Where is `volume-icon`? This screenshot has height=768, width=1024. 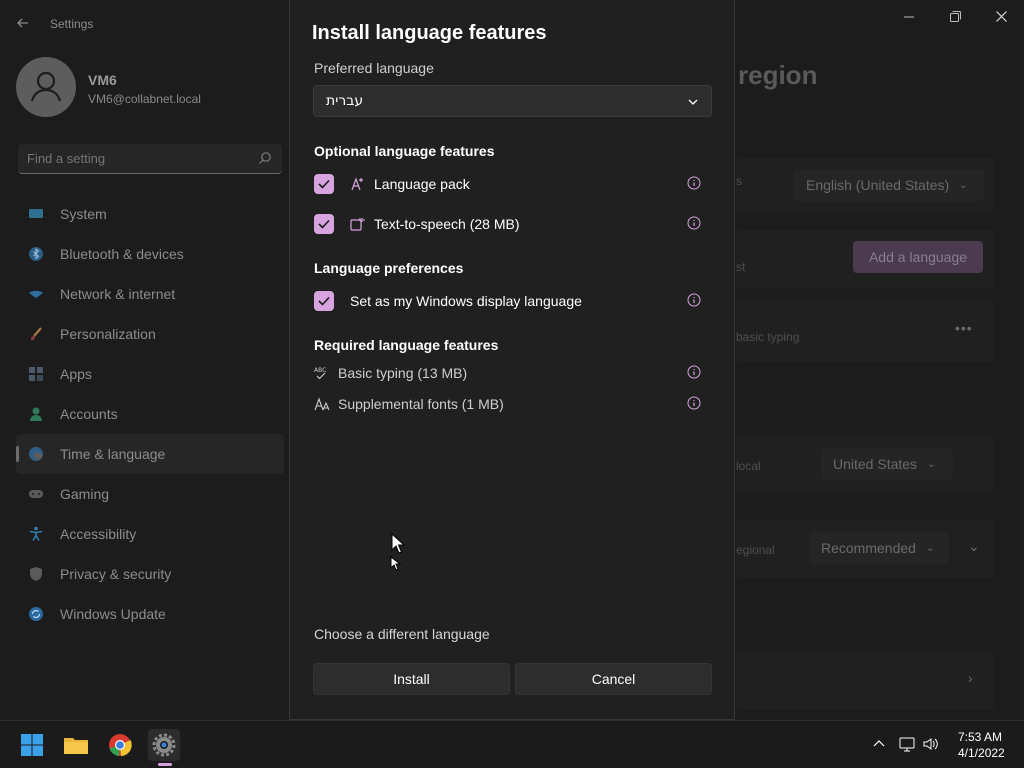 volume-icon is located at coordinates (931, 744).